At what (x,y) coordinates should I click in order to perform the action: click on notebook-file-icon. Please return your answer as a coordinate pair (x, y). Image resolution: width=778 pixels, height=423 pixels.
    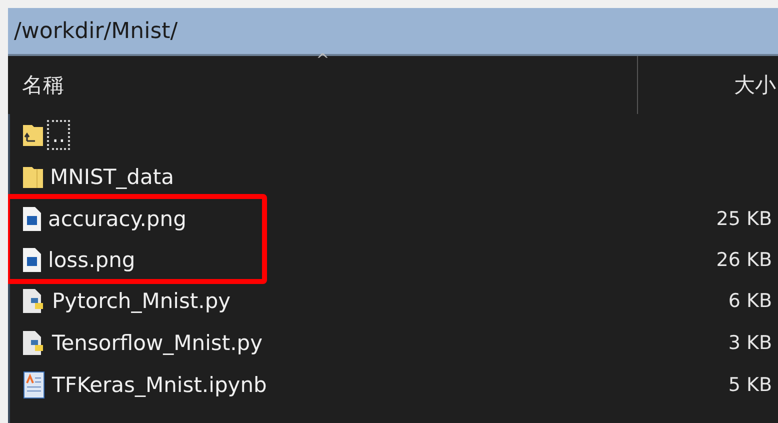
    Looking at the image, I should click on (34, 385).